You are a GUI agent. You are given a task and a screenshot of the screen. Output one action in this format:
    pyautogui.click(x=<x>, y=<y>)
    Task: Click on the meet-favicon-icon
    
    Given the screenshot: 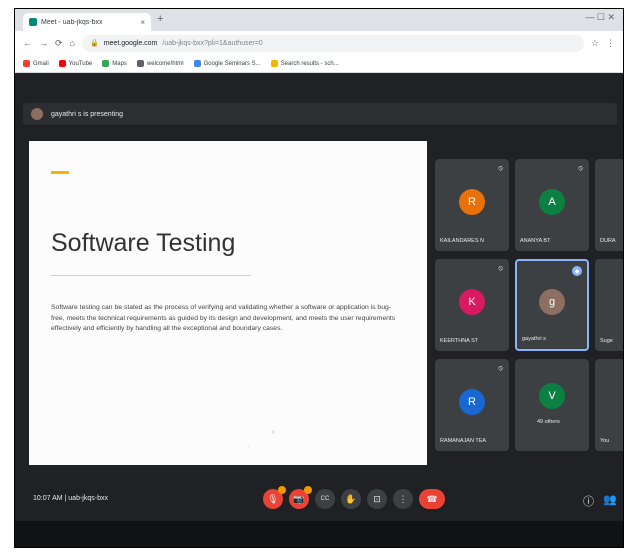 What is the action you would take?
    pyautogui.click(x=33, y=22)
    